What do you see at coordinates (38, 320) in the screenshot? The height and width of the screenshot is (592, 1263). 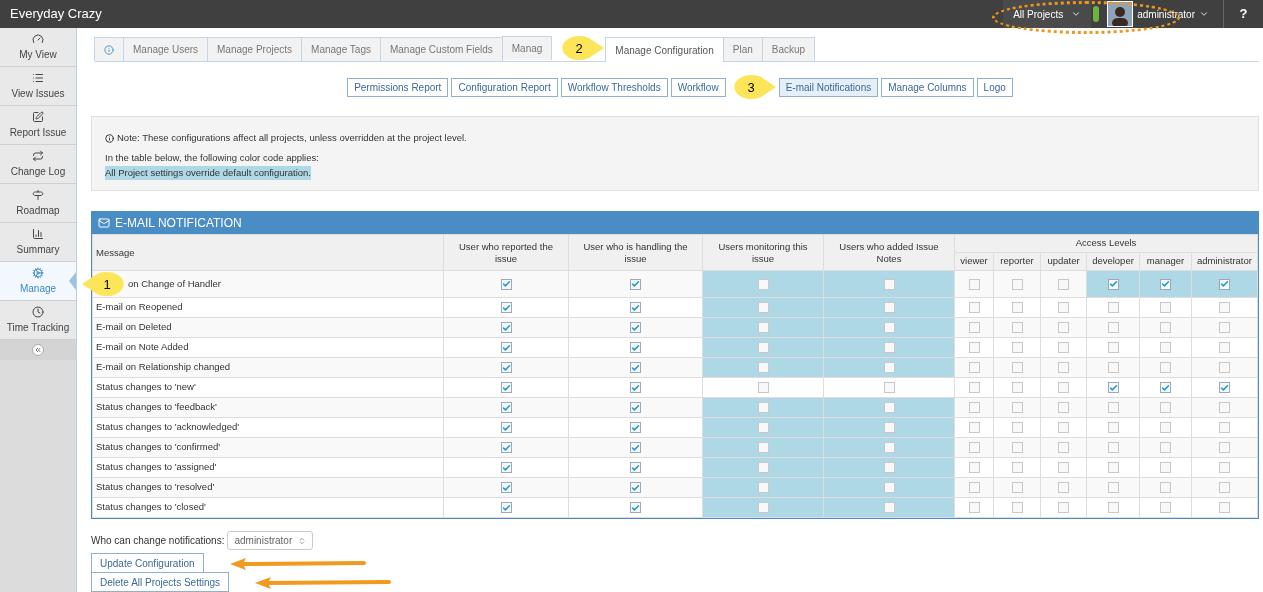 I see `sidebar-item: Time Tracking` at bounding box center [38, 320].